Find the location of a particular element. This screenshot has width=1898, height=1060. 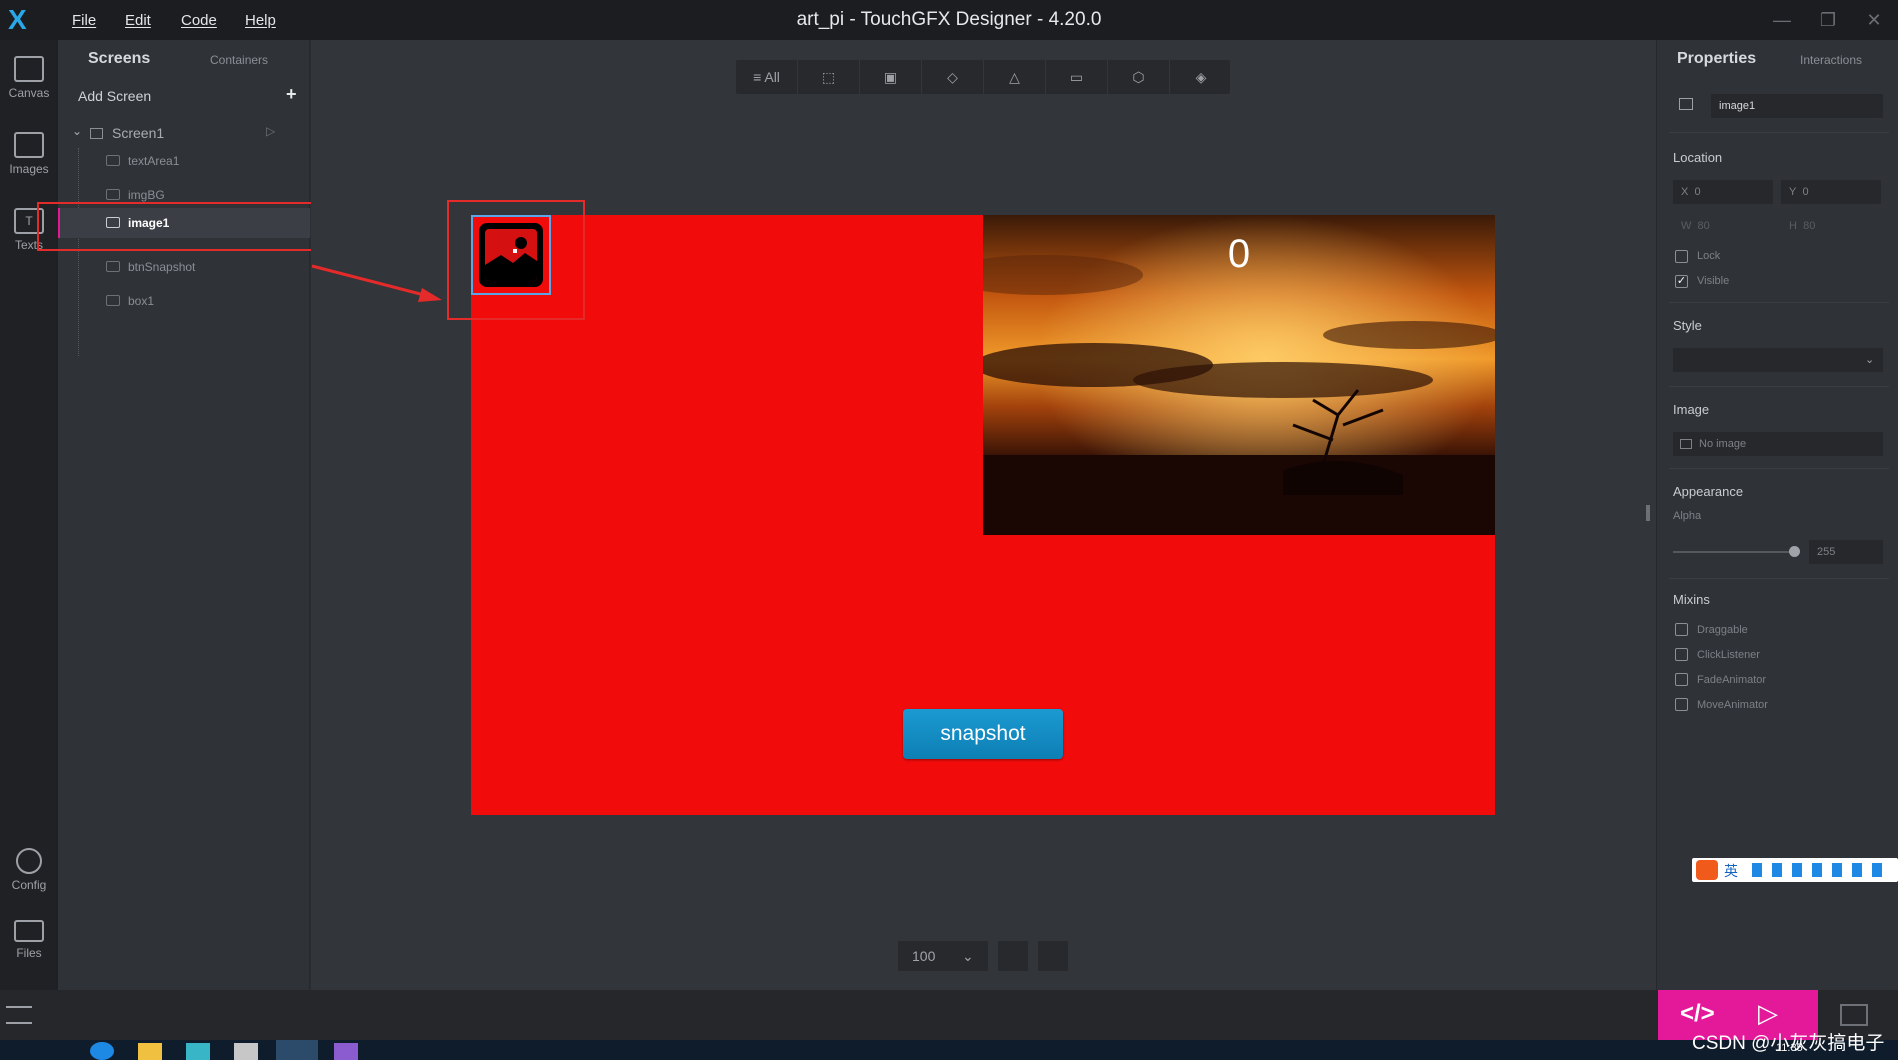

hamburger-menu-icon is located at coordinates (19, 1015).